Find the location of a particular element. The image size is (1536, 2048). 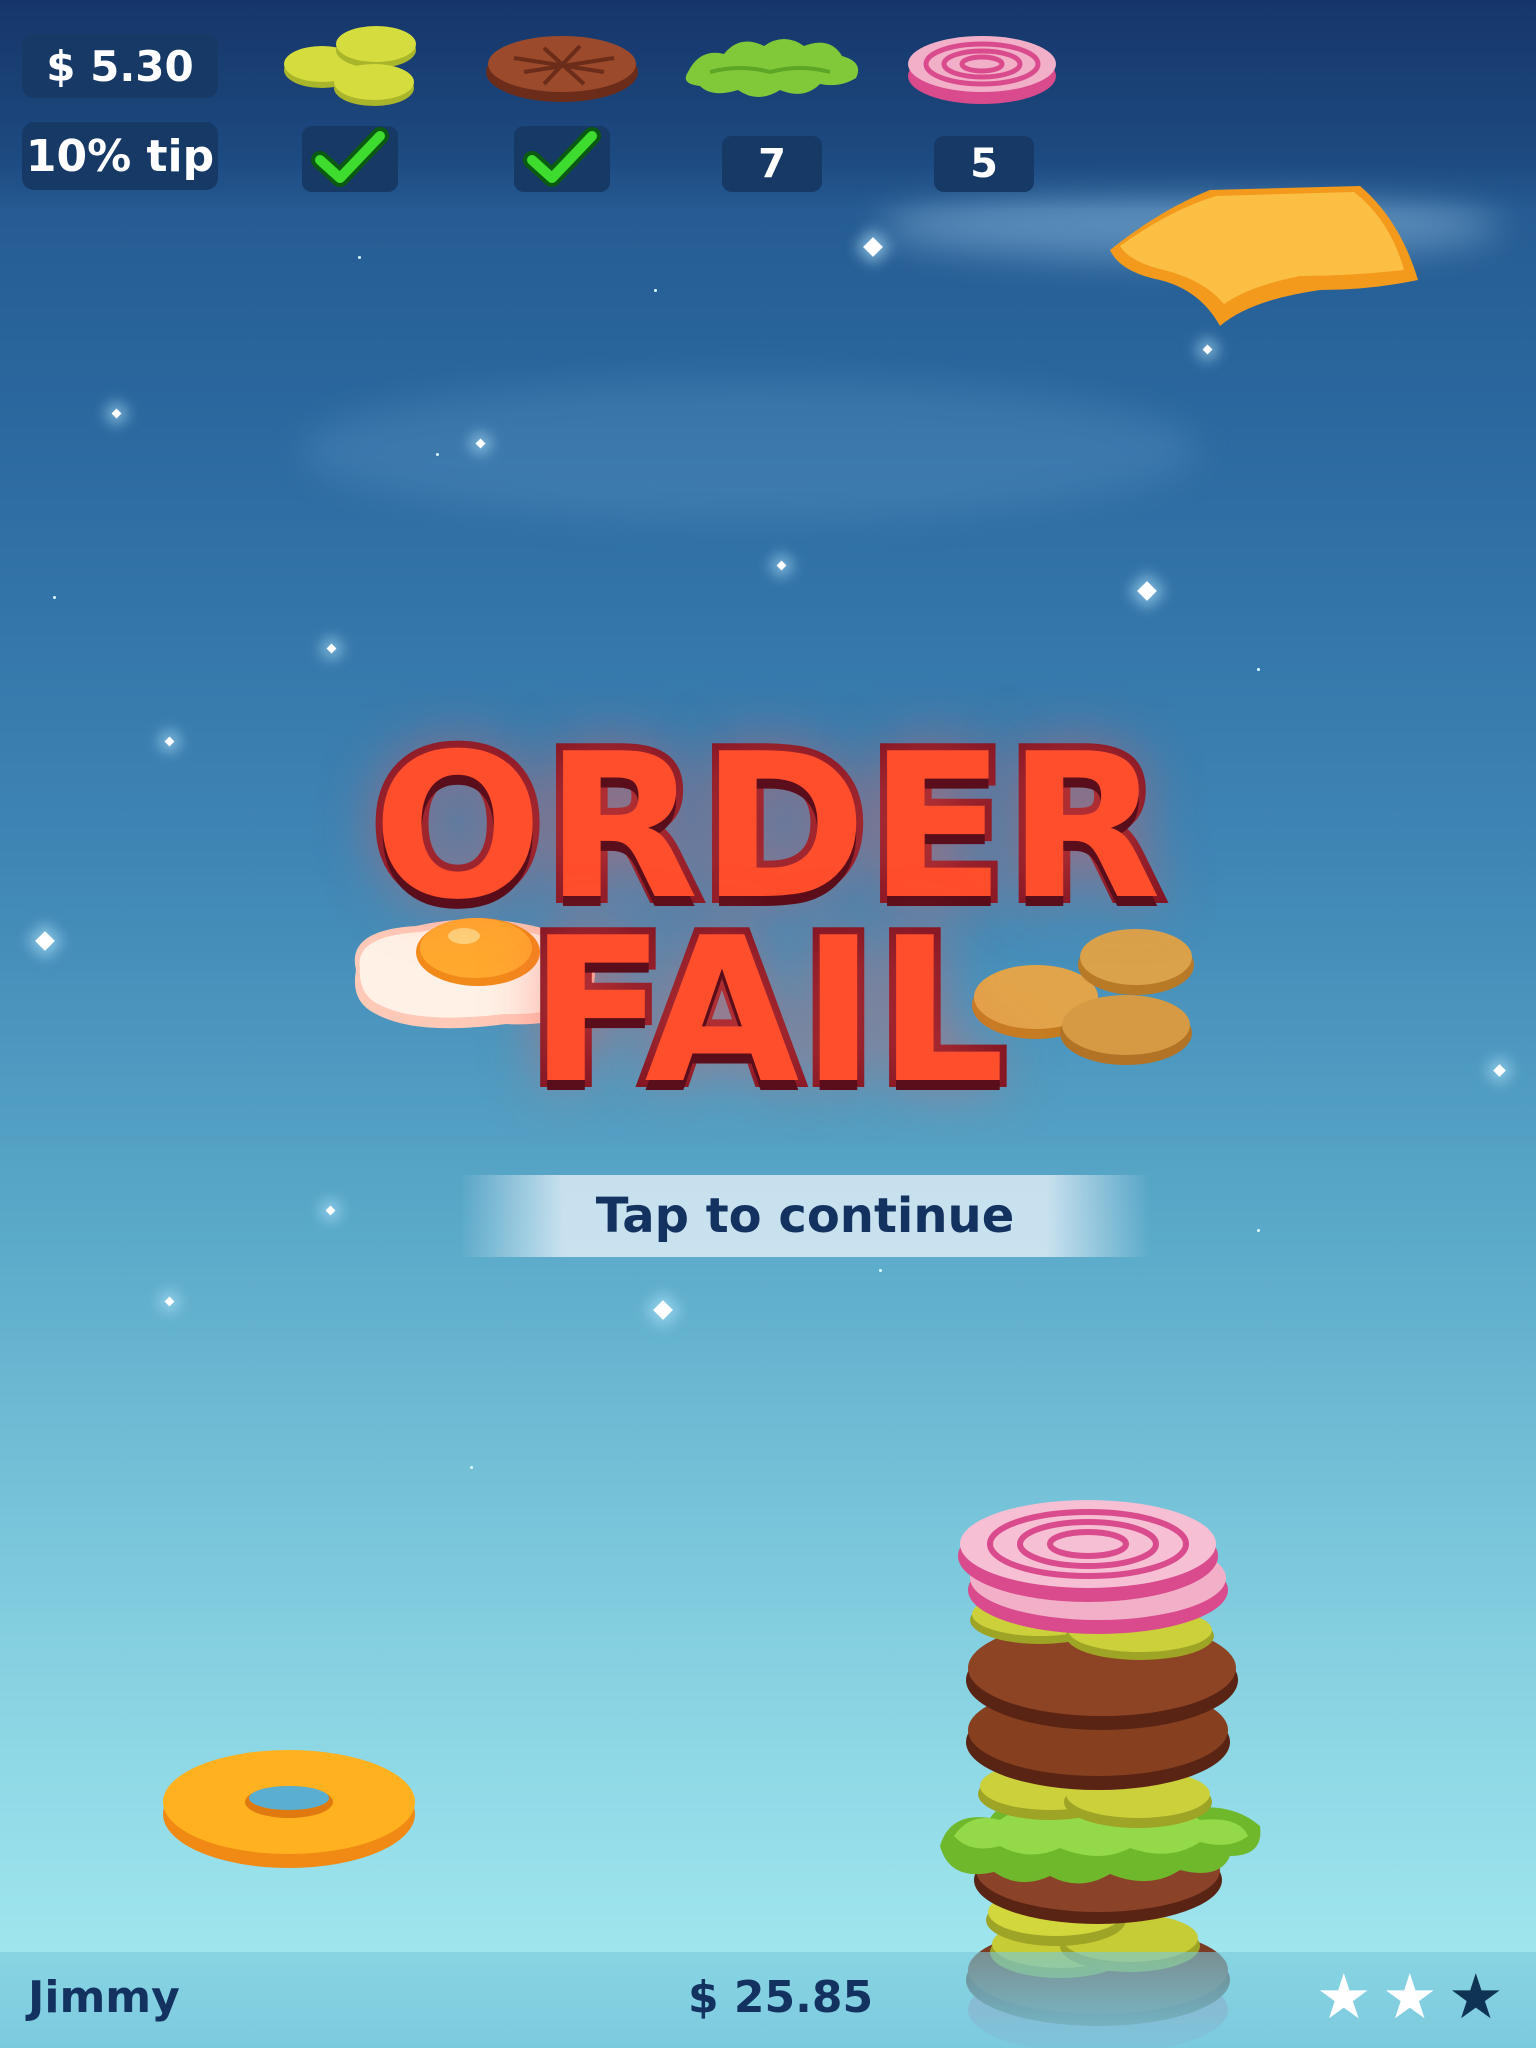

money-display: $ 5.30 is located at coordinates (120, 66).